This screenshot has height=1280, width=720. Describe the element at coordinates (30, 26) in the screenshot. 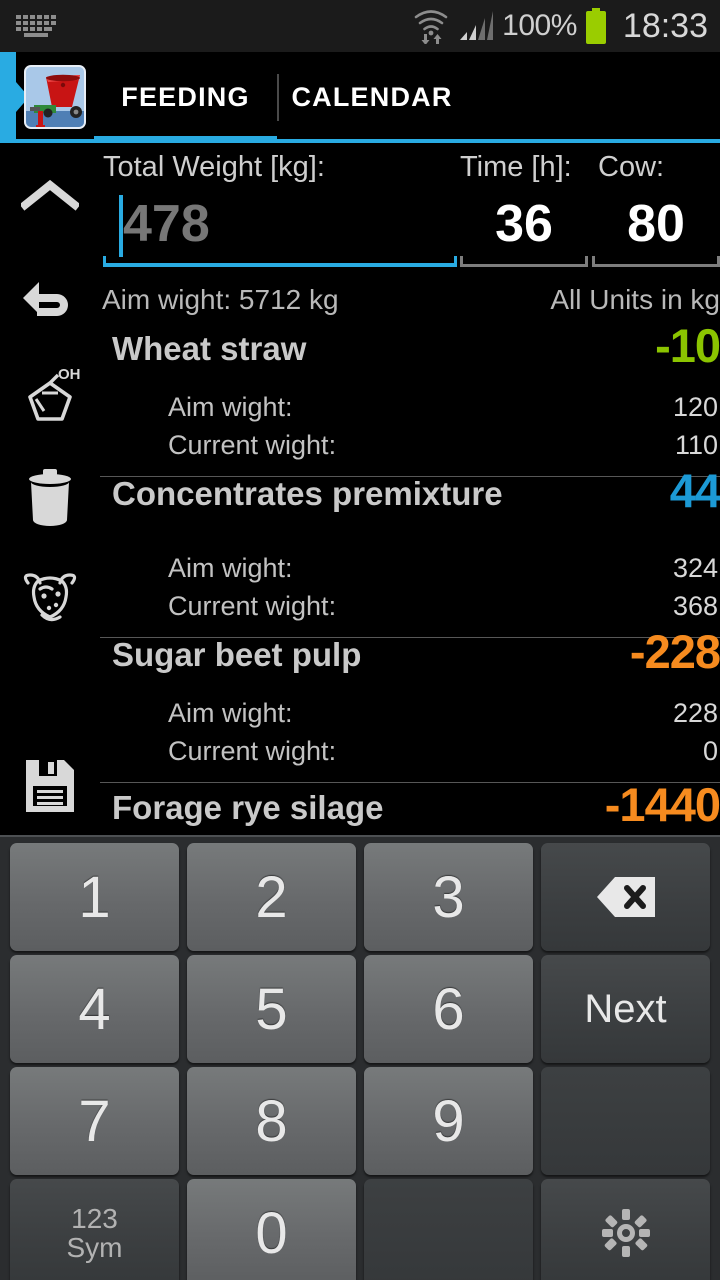

I see `status-bar-left` at that location.